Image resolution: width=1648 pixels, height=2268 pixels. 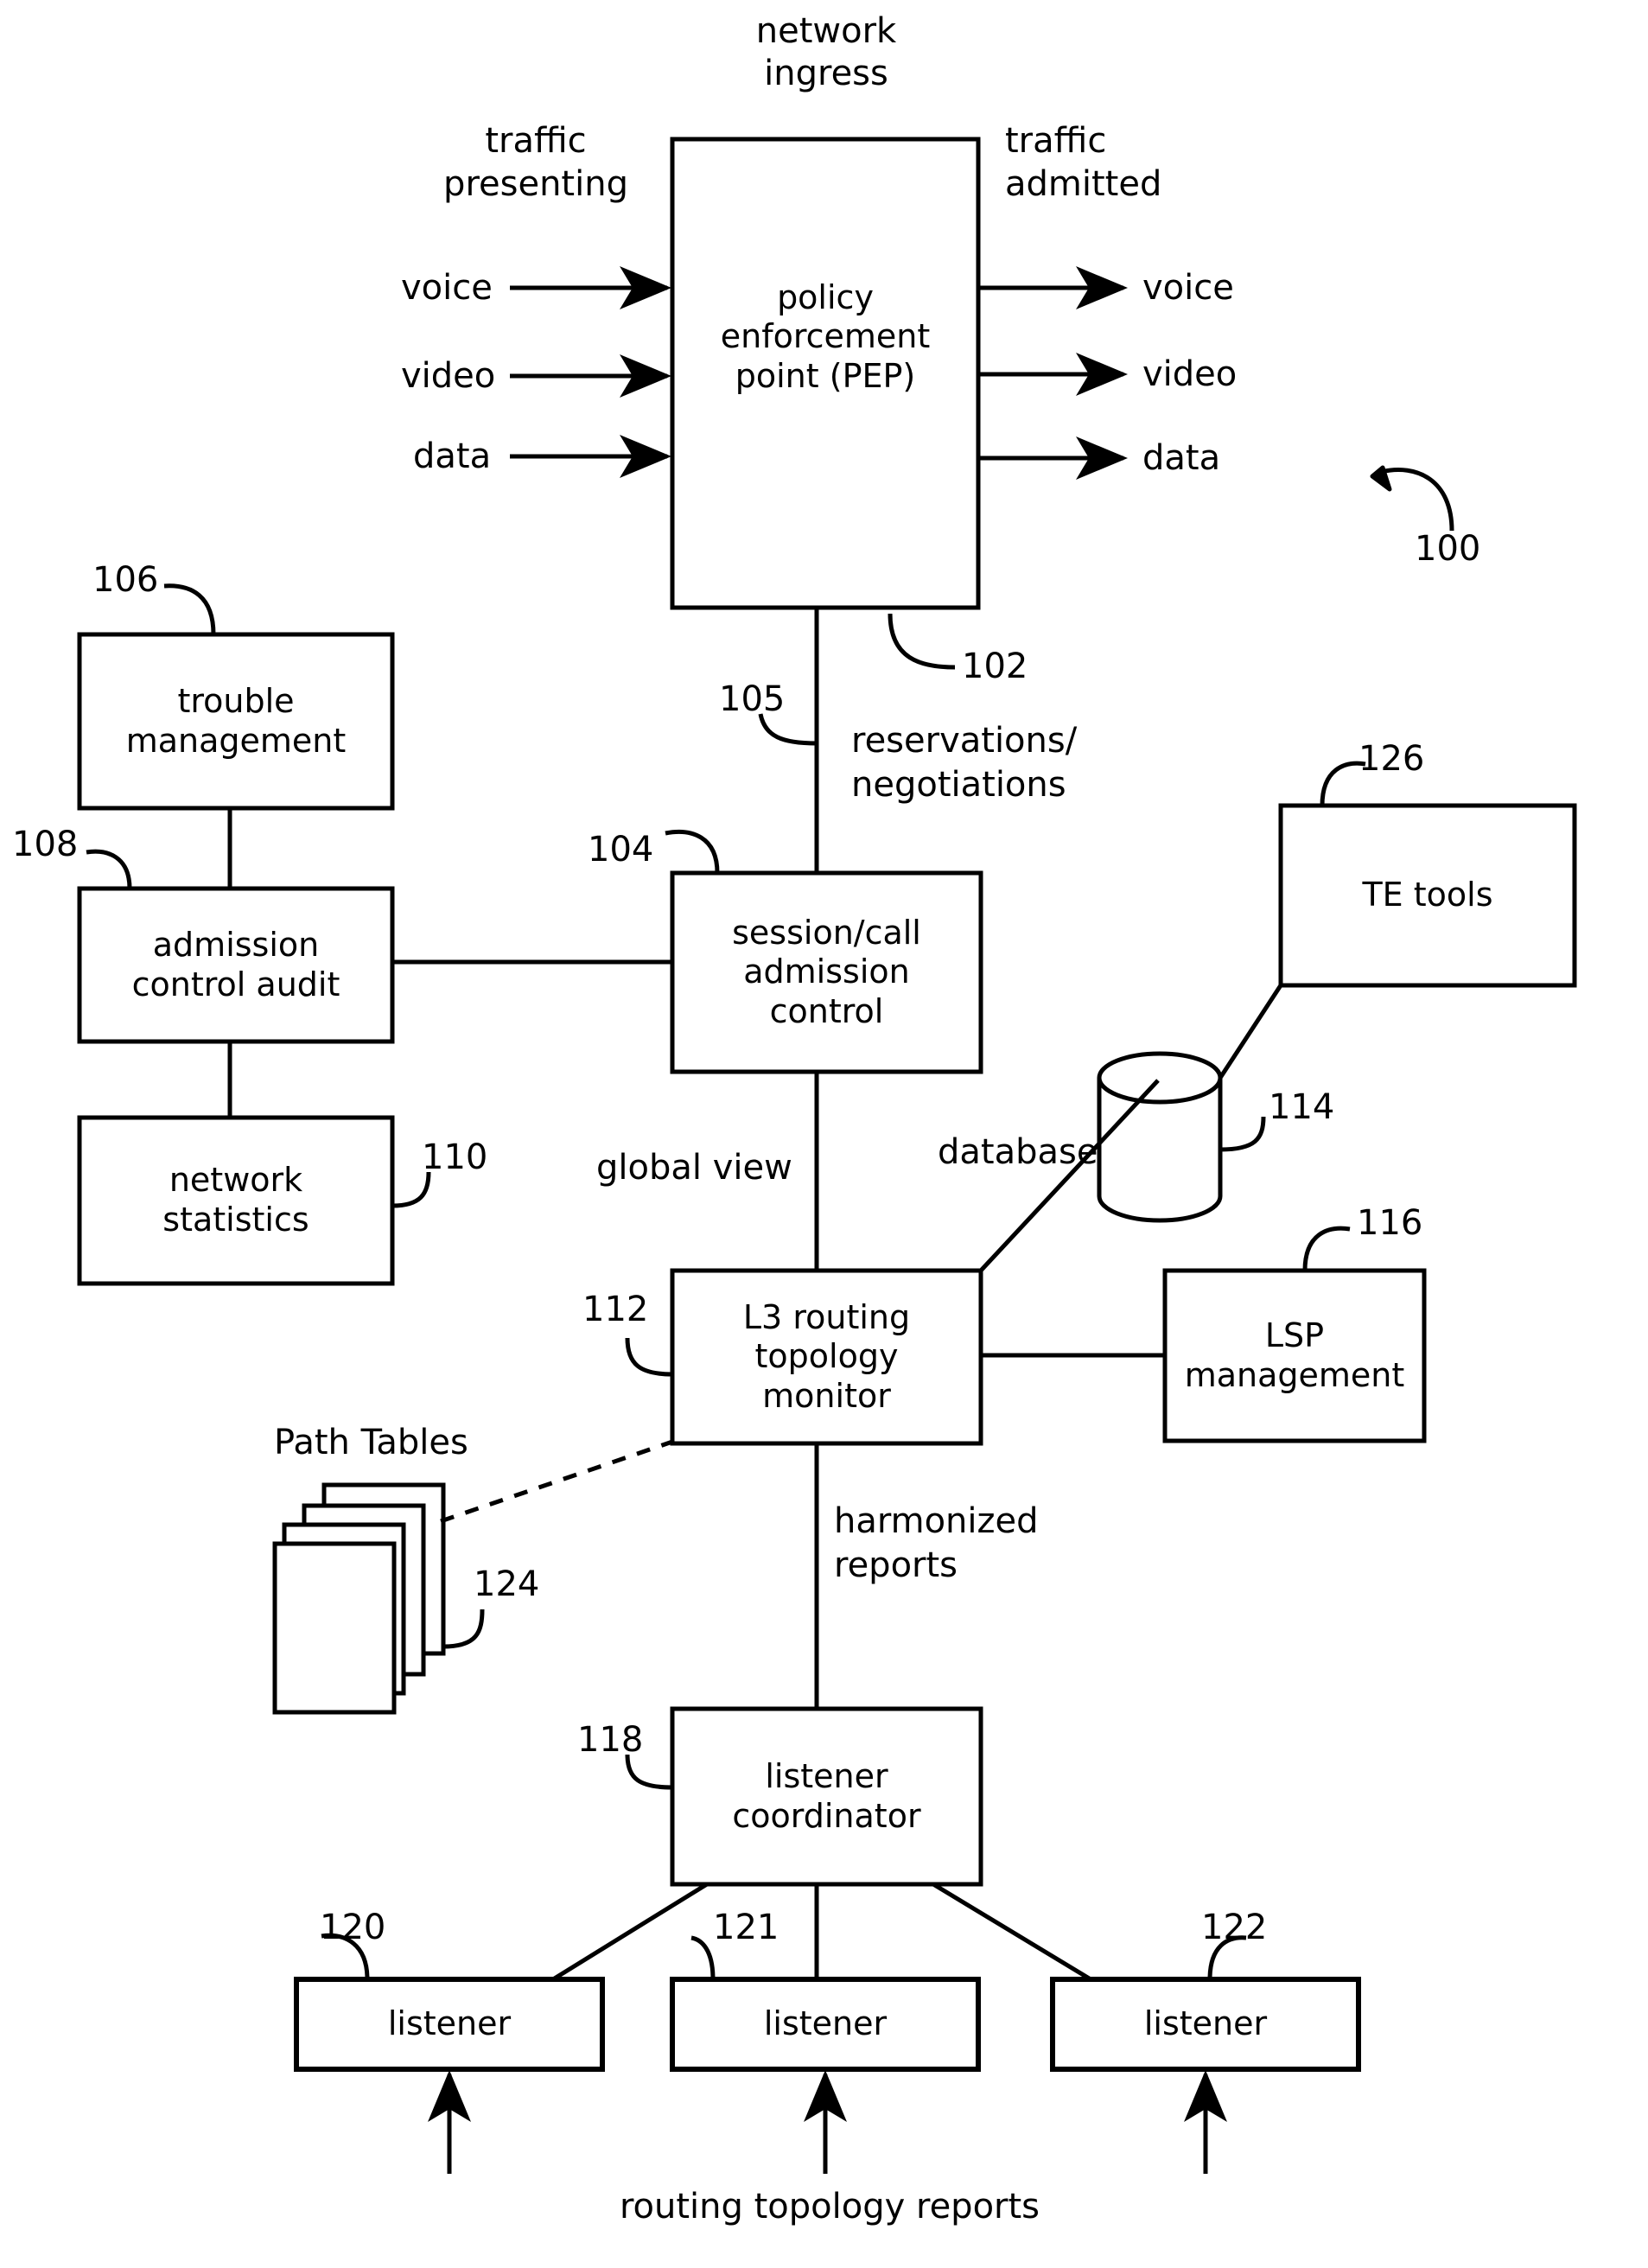 I want to click on label-box-trouble-management: trouble management, so click(x=236, y=720).